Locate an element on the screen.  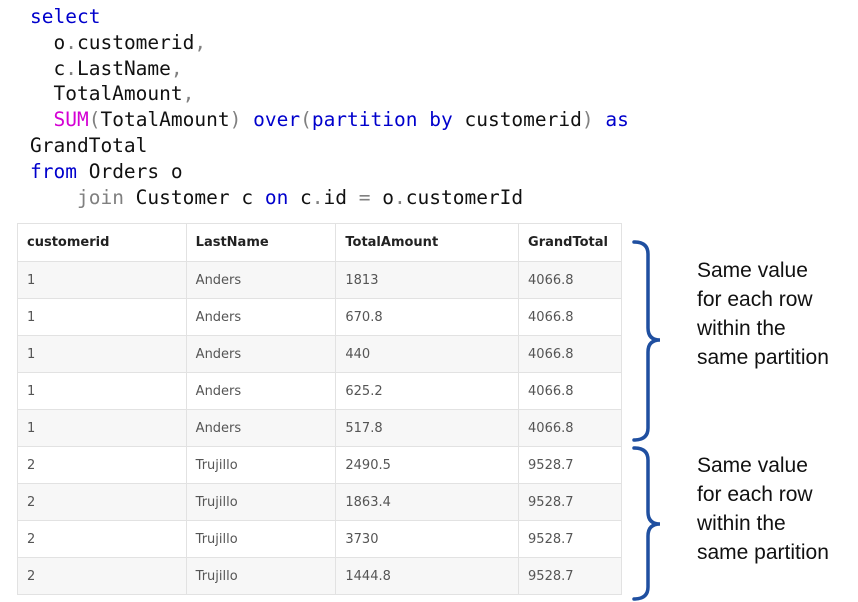
table-cell: 1444.8 is located at coordinates (427, 576).